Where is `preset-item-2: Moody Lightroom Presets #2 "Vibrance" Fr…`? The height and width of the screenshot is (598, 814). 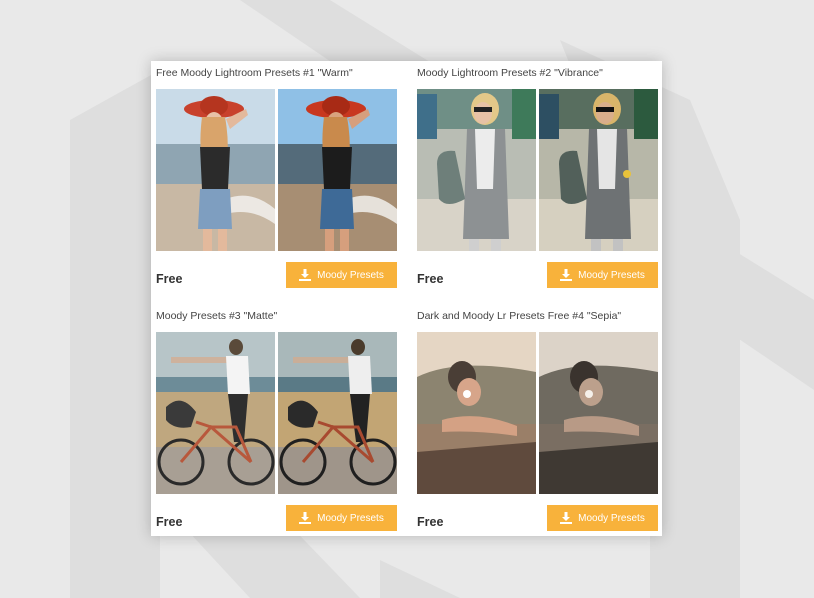
preset-item-2: Moody Lightroom Presets #2 "Vibrance" Fr… is located at coordinates (537, 177).